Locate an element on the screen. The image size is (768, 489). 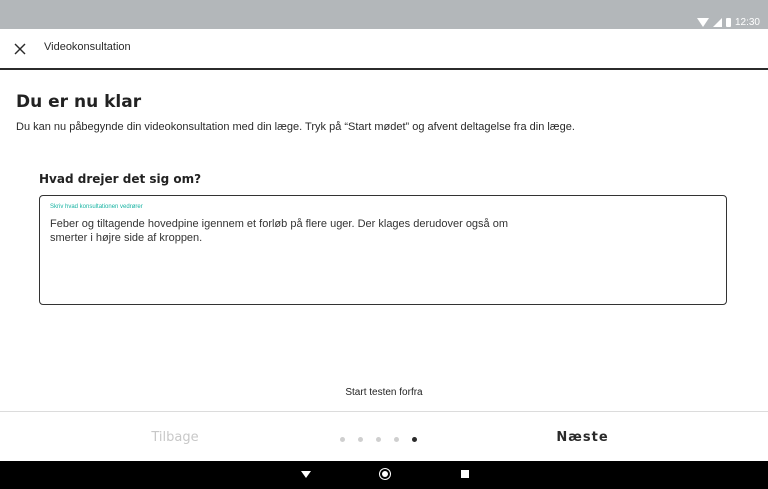
system-icons: 12:30 is located at coordinates (728, 22).